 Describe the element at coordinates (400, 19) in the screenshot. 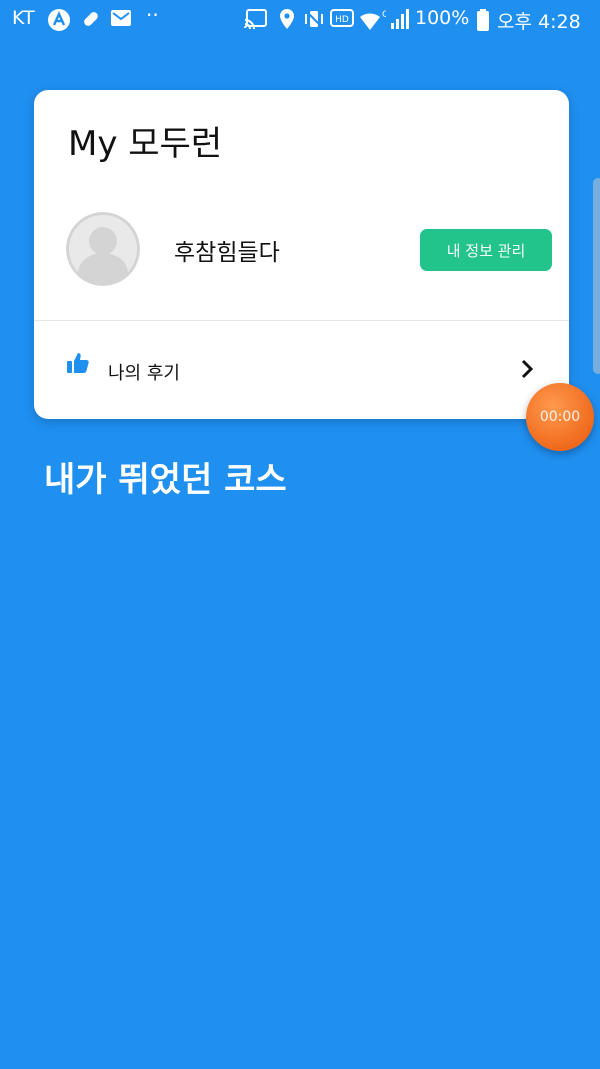

I see `signal-icon` at that location.